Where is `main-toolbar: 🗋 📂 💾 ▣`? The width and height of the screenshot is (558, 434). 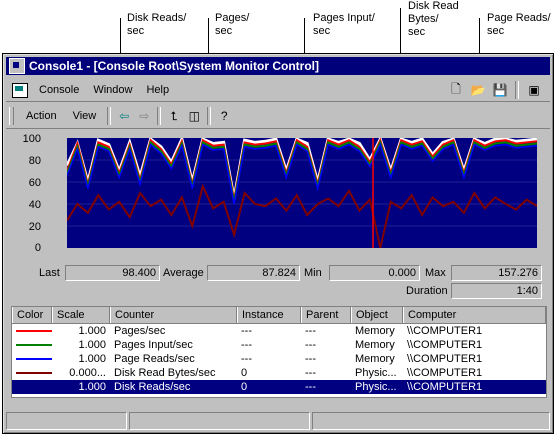
main-toolbar: 🗋 📂 💾 ▣ is located at coordinates (495, 90).